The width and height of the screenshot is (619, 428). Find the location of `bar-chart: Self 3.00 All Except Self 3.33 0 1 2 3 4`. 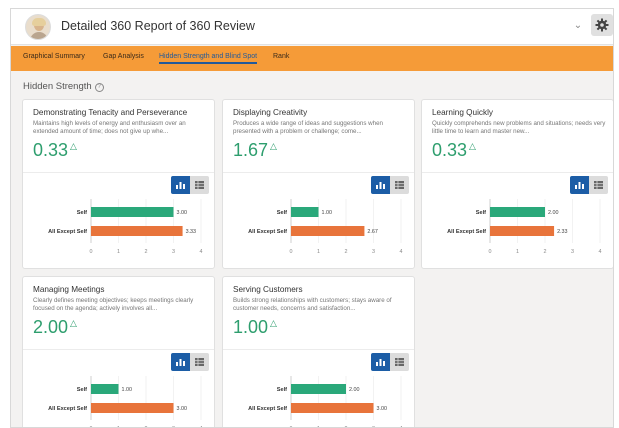

bar-chart: Self 3.00 All Except Self 3.33 0 1 2 3 4 is located at coordinates (125, 227).